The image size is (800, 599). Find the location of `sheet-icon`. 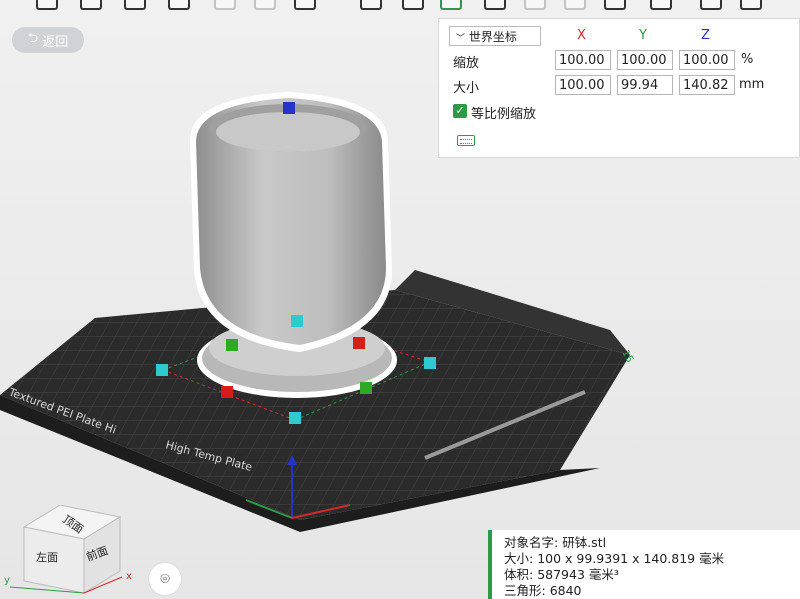

sheet-icon is located at coordinates (495, 5).